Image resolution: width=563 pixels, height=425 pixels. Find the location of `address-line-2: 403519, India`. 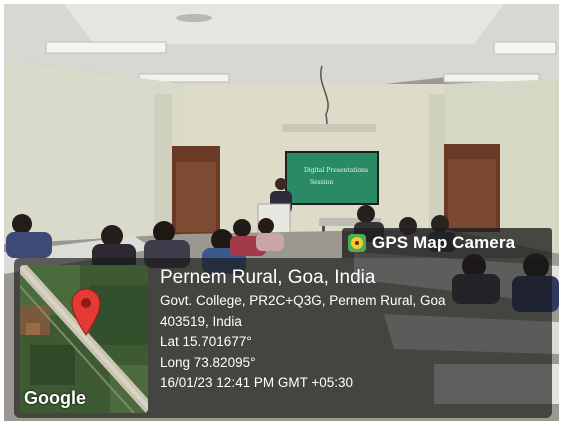

address-line-2: 403519, India is located at coordinates (201, 321).